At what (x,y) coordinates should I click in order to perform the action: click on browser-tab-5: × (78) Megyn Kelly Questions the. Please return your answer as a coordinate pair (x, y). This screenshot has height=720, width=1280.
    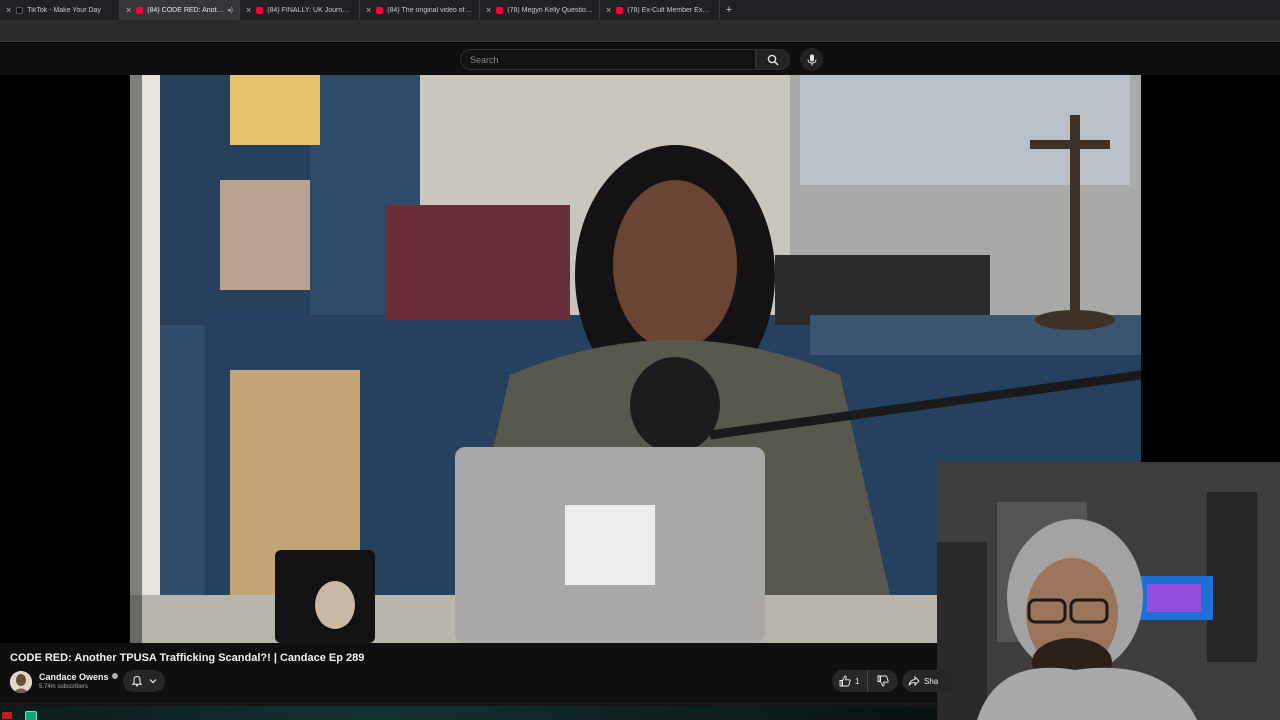
    Looking at the image, I should click on (540, 10).